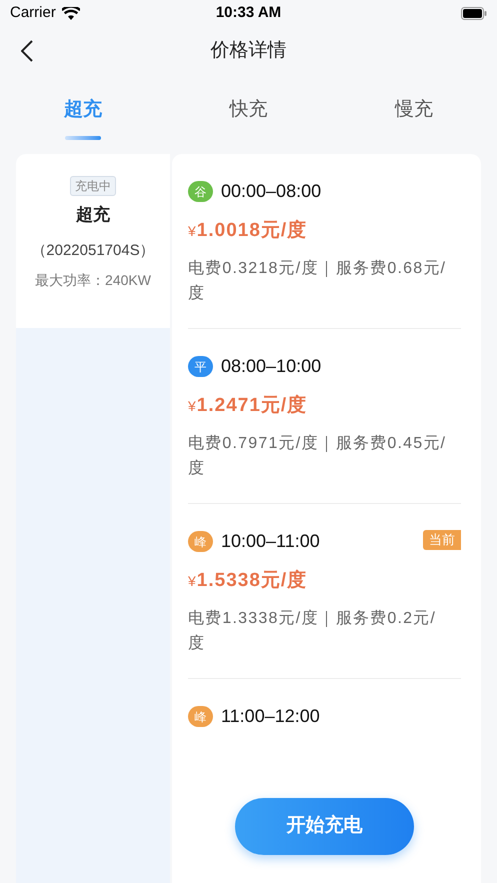  Describe the element at coordinates (271, 366) in the screenshot. I see `time-range: 08:00–10:00` at that location.